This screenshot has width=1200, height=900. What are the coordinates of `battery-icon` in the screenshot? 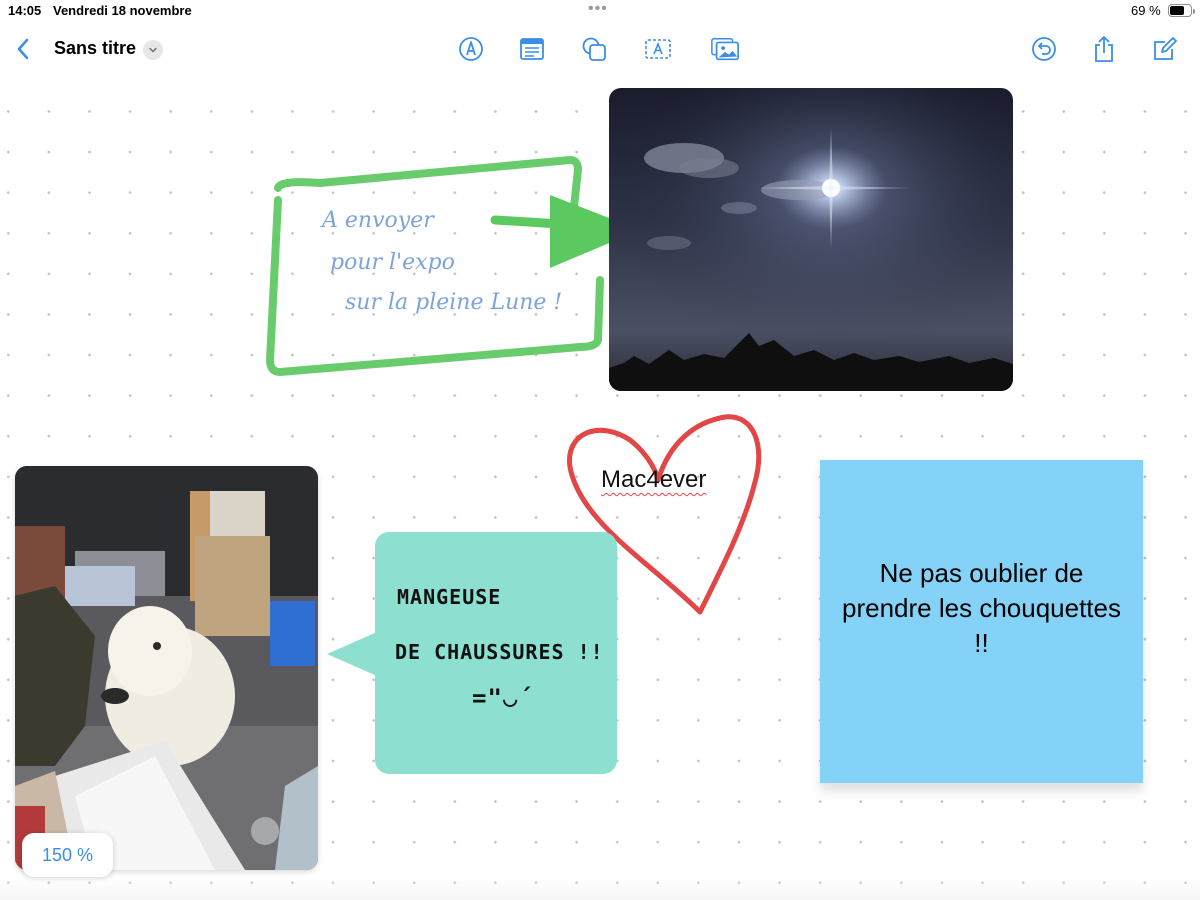 It's located at (1181, 10).